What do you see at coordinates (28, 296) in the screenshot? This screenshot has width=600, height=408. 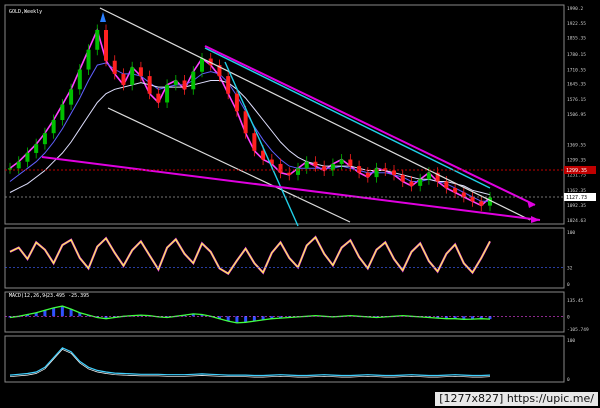 I see `macd-title: MACD(12,26,9)` at bounding box center [28, 296].